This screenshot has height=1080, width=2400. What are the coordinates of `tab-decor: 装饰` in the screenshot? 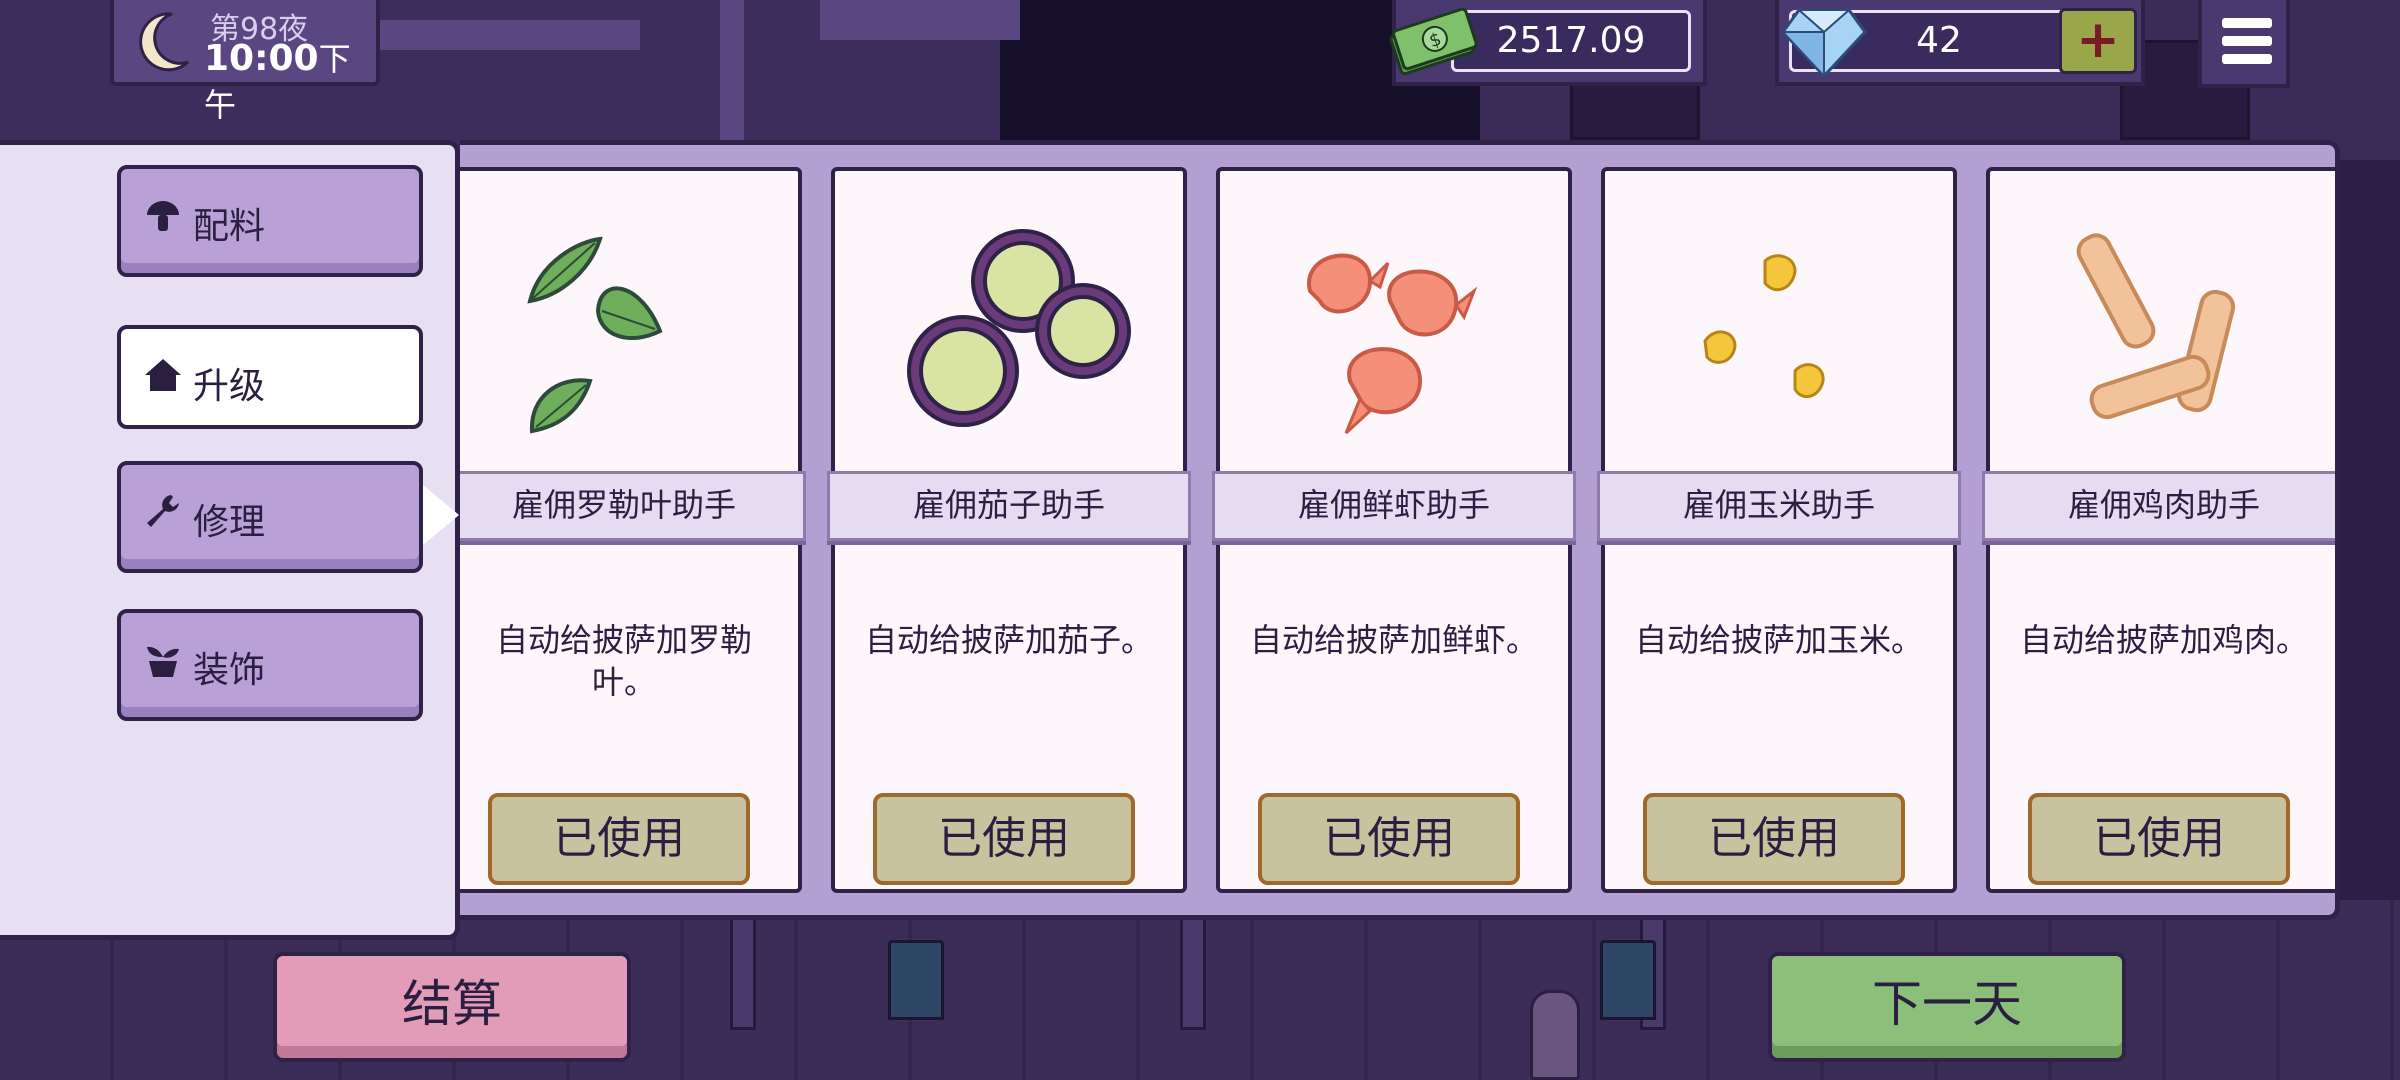 It's located at (270, 665).